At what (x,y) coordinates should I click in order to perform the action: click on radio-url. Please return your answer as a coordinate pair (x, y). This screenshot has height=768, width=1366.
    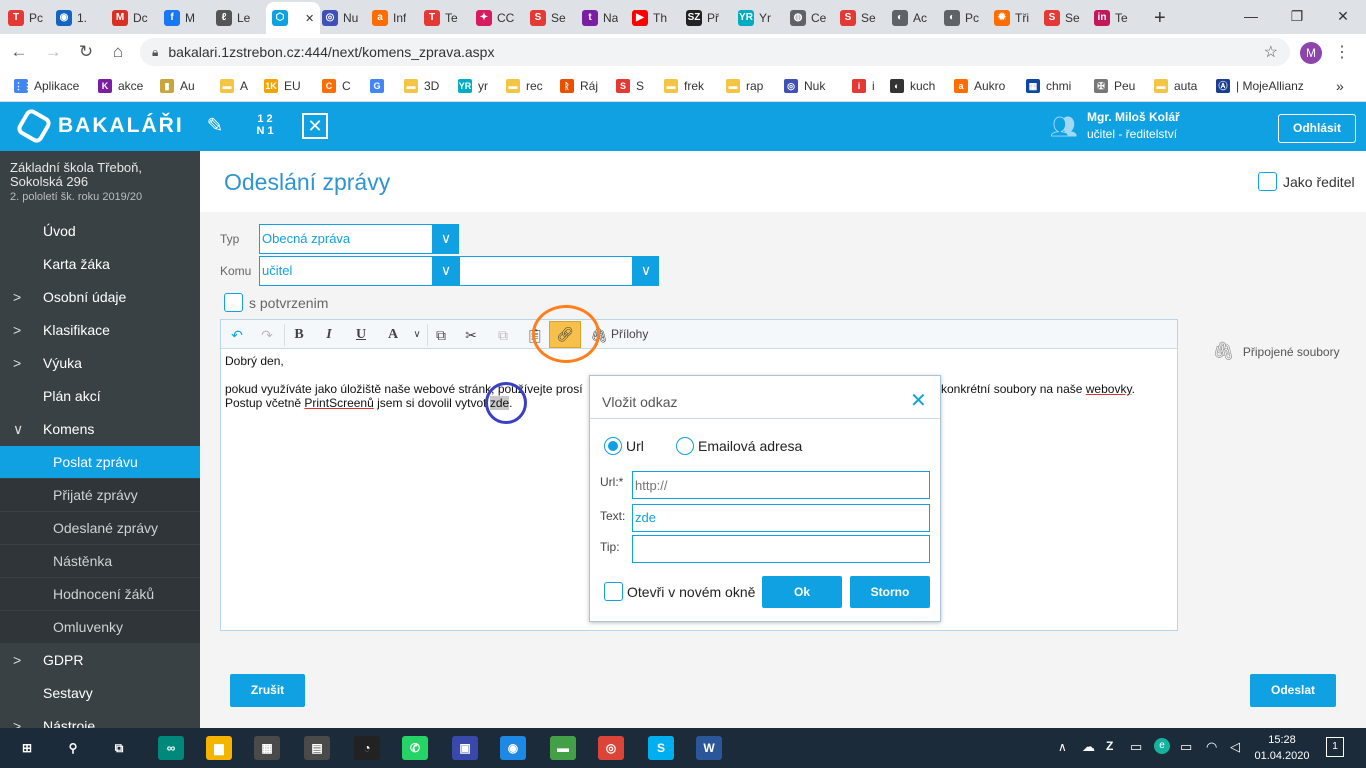
    Looking at the image, I should click on (613, 446).